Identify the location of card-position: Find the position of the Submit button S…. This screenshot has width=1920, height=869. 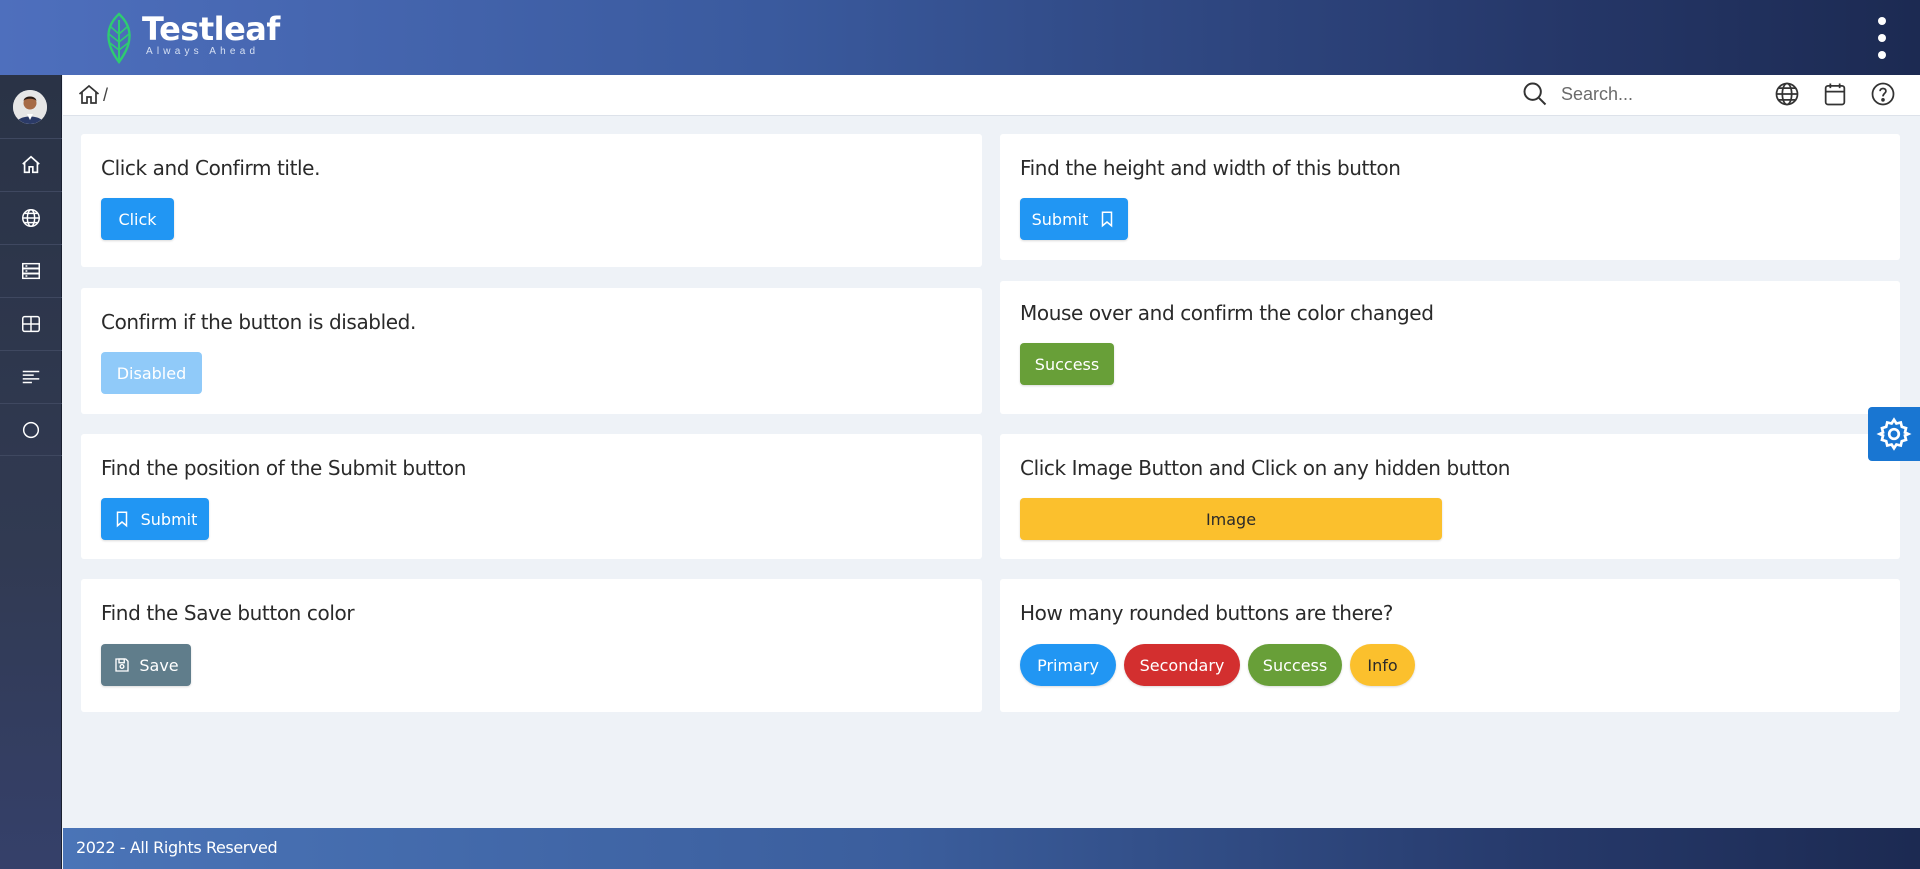
(531, 496).